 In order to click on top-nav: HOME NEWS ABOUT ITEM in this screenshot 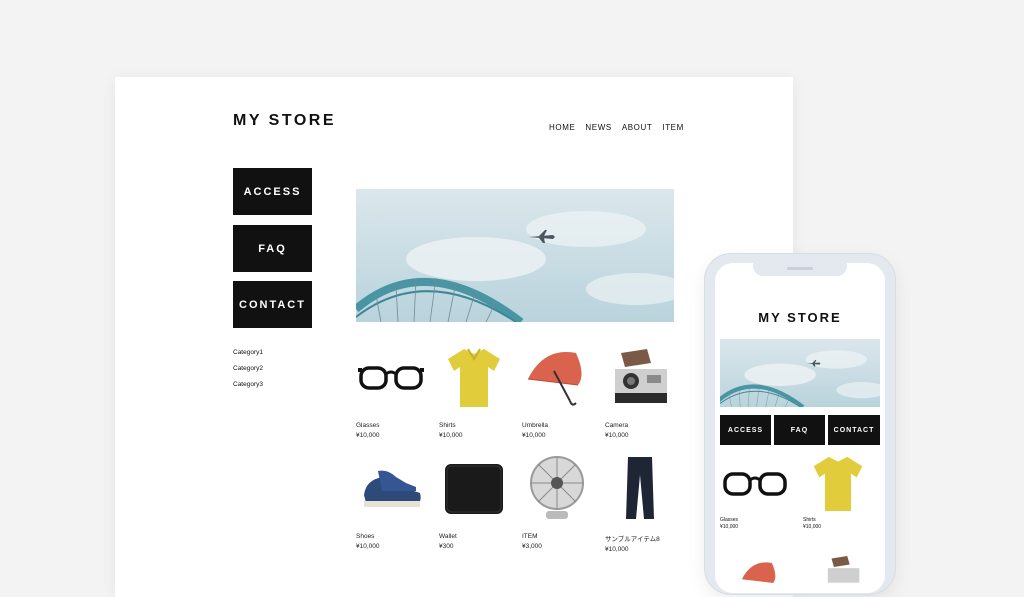, I will do `click(616, 127)`.